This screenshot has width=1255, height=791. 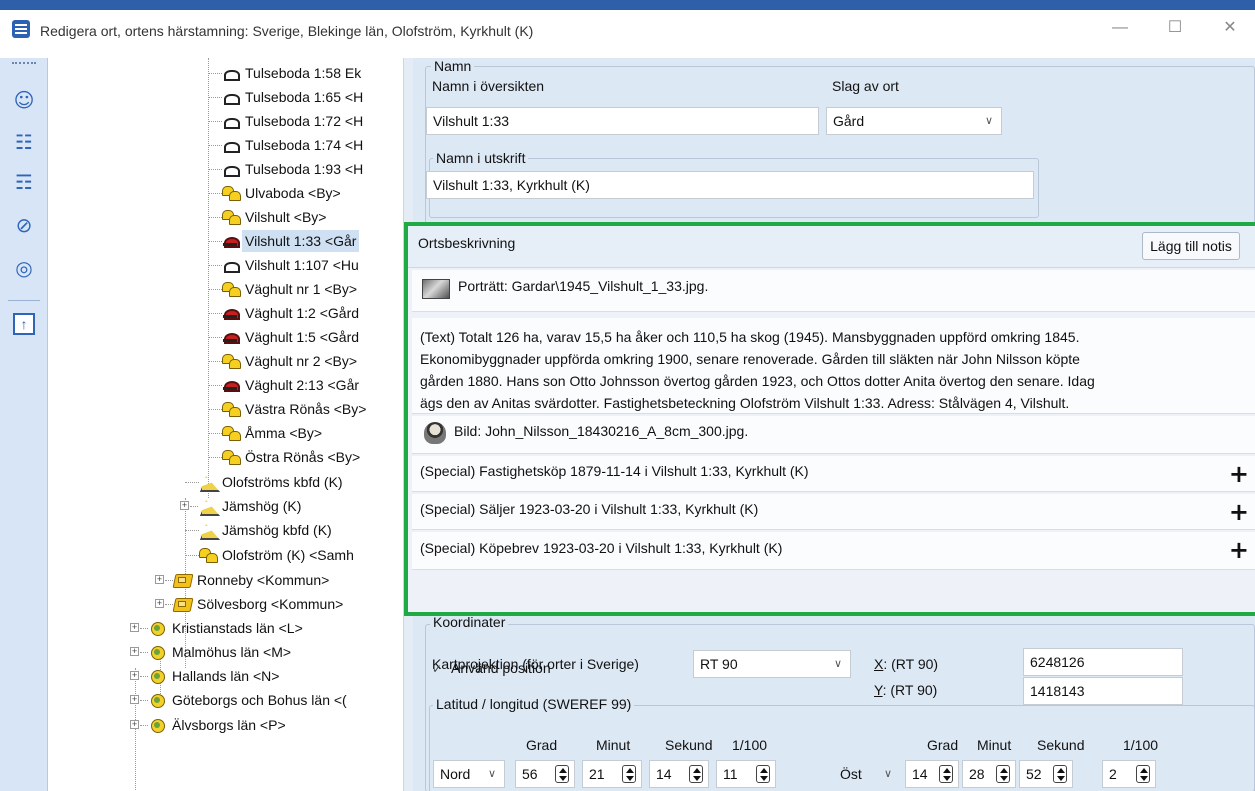 What do you see at coordinates (225, 73) in the screenshot?
I see `tree-node: Tulseboda 1:58 Ek` at bounding box center [225, 73].